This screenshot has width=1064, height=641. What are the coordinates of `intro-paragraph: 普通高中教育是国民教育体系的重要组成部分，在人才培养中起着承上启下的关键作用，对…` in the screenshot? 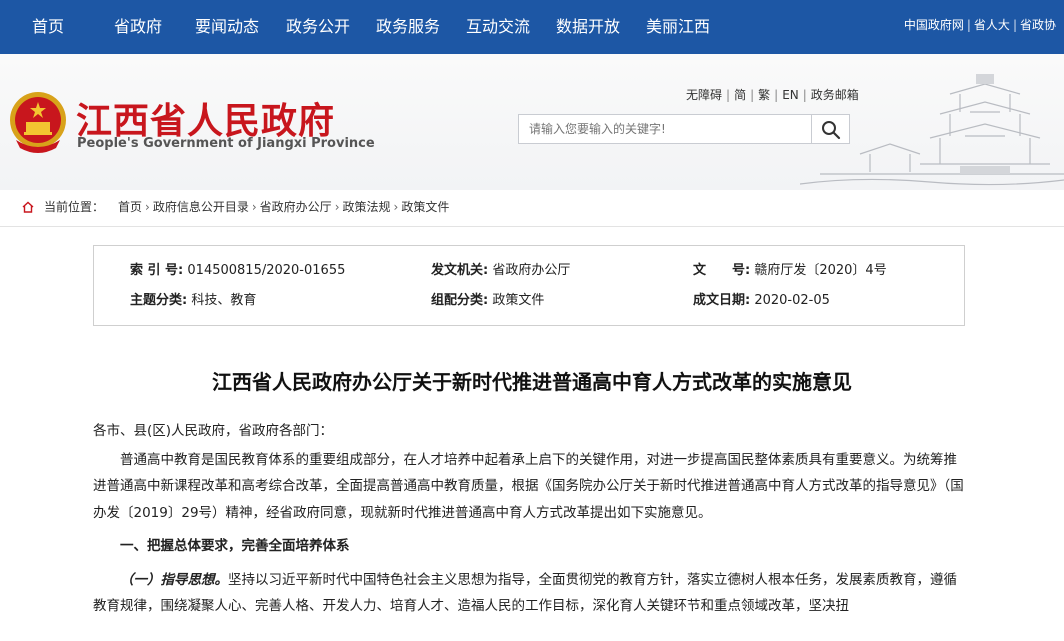 It's located at (528, 486).